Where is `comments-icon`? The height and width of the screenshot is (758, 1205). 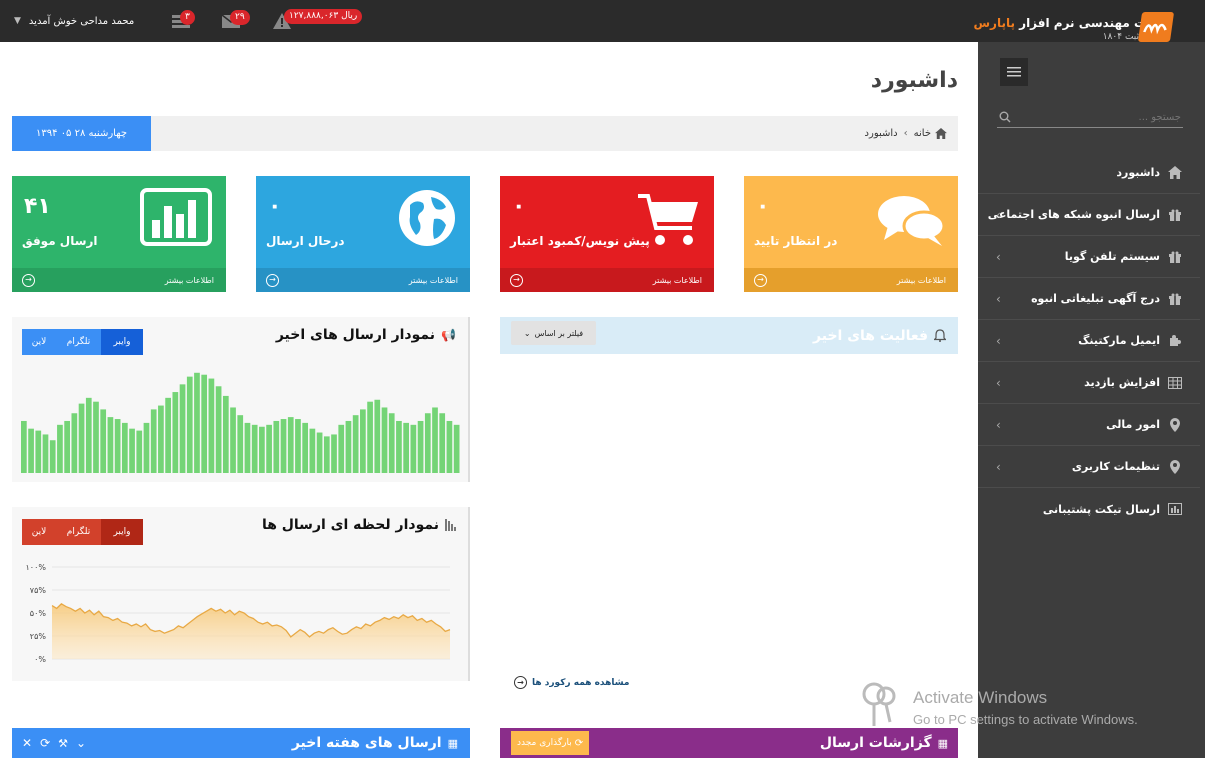 comments-icon is located at coordinates (912, 221).